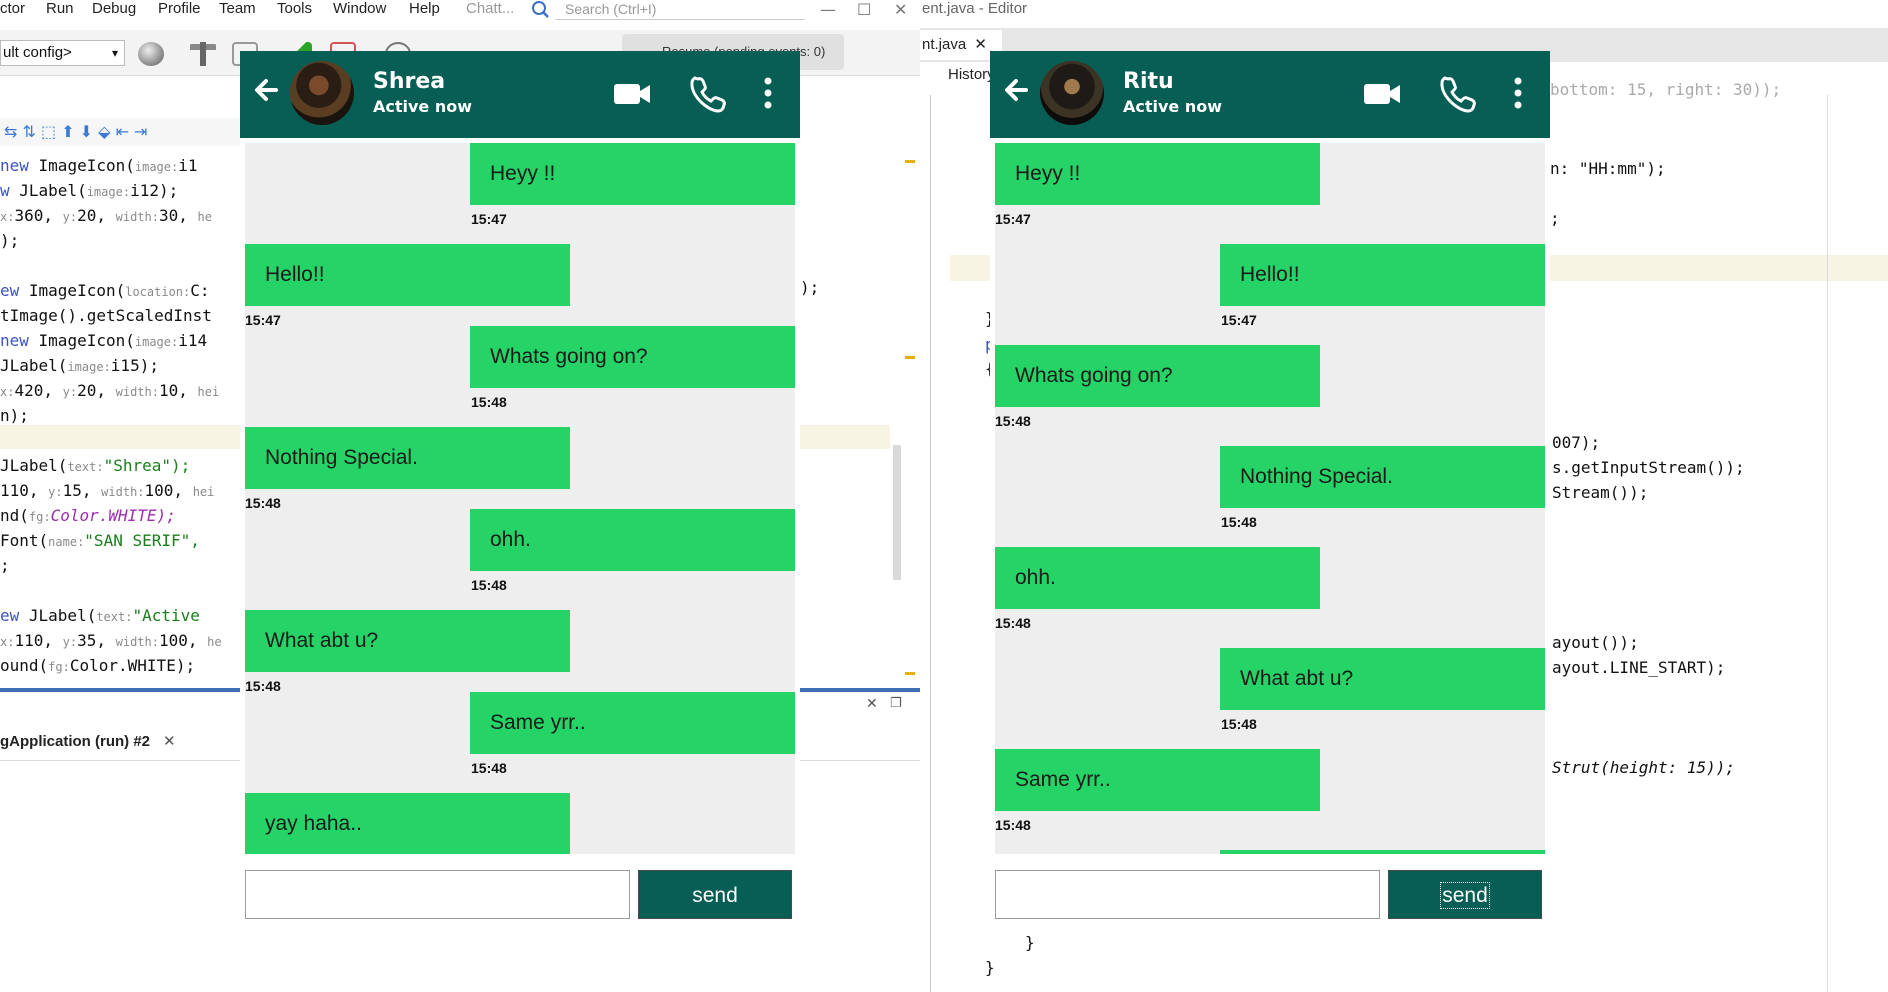 This screenshot has width=1888, height=992. I want to click on message-bubble-received: Hello!!, so click(407, 275).